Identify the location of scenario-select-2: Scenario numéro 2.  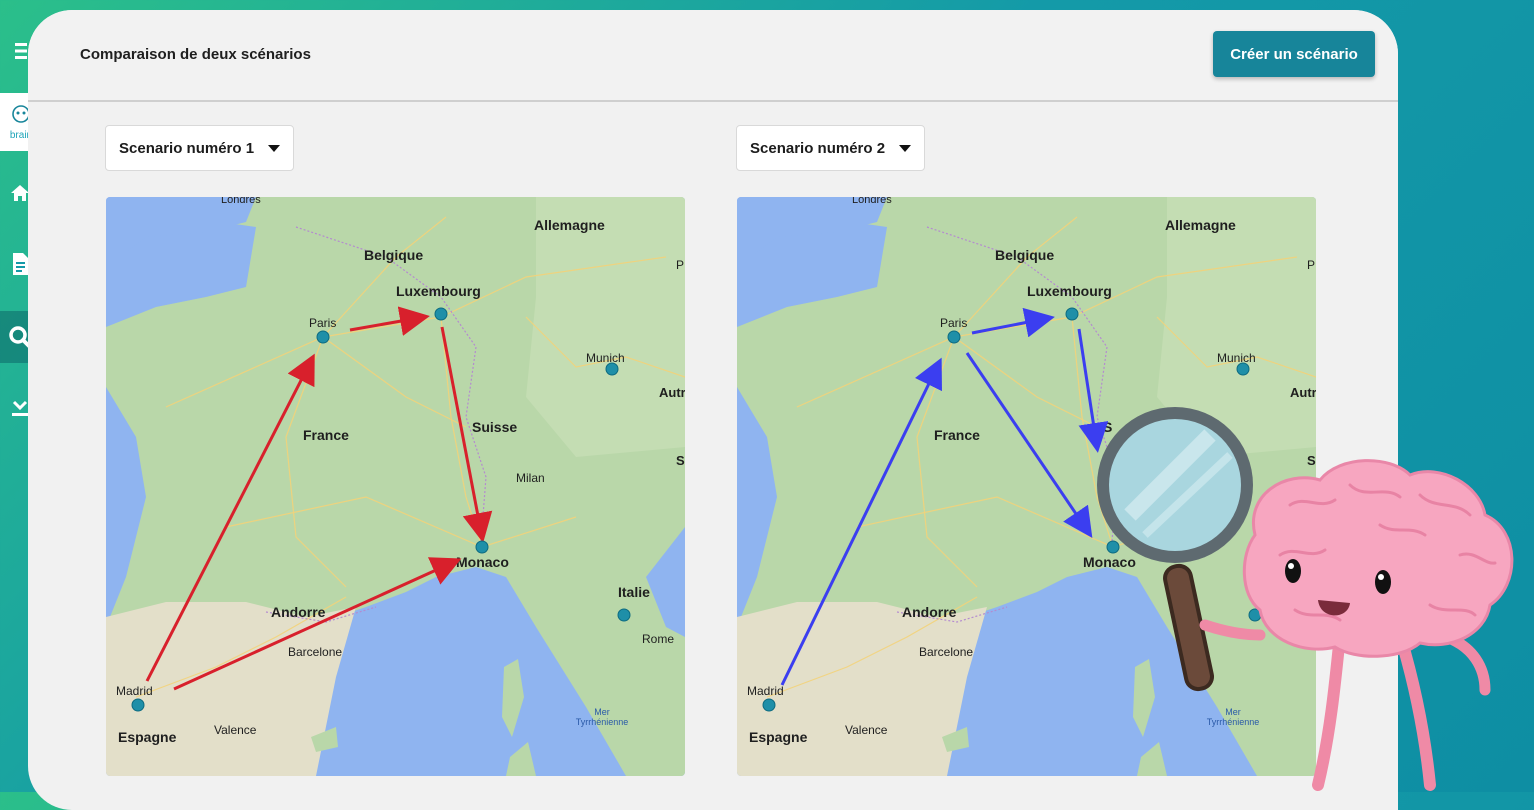
(831, 148).